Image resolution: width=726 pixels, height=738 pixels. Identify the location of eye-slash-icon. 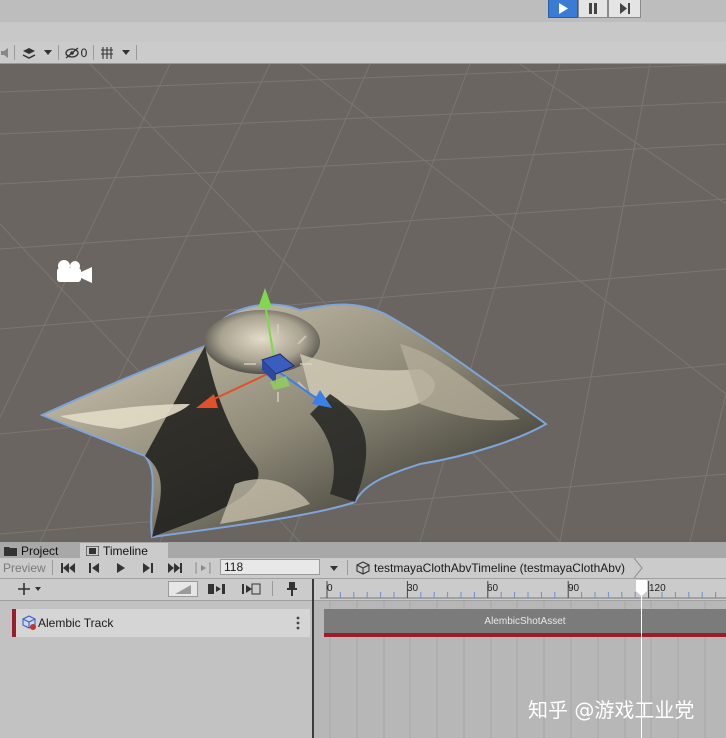
(72, 52).